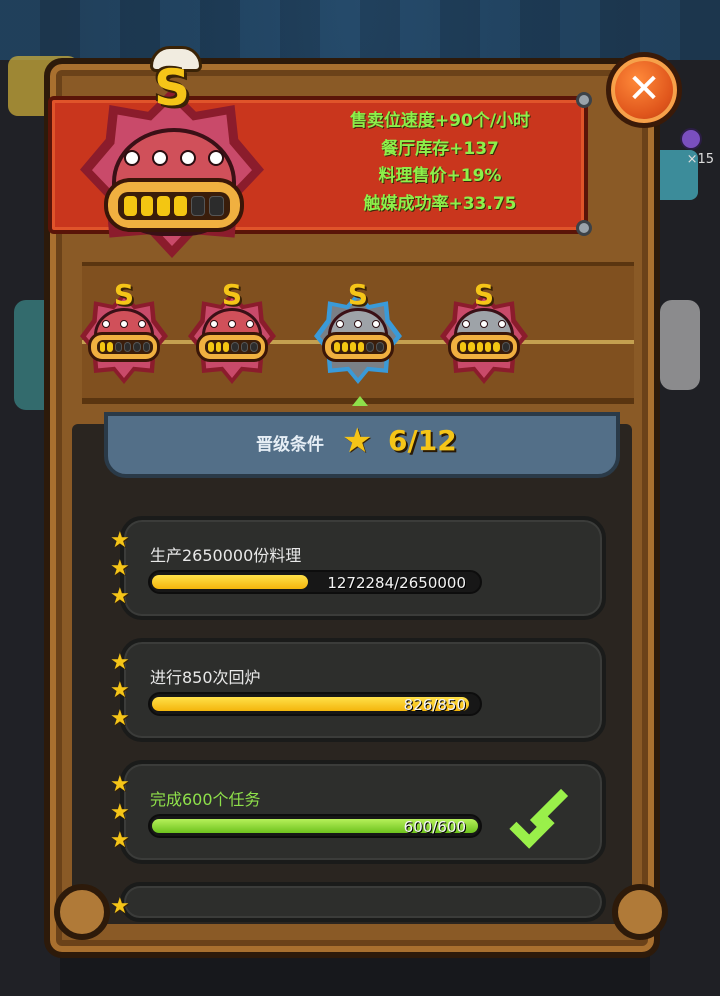 This screenshot has height=996, width=720. Describe the element at coordinates (434, 827) in the screenshot. I see `task-progress-text: 600/600` at that location.